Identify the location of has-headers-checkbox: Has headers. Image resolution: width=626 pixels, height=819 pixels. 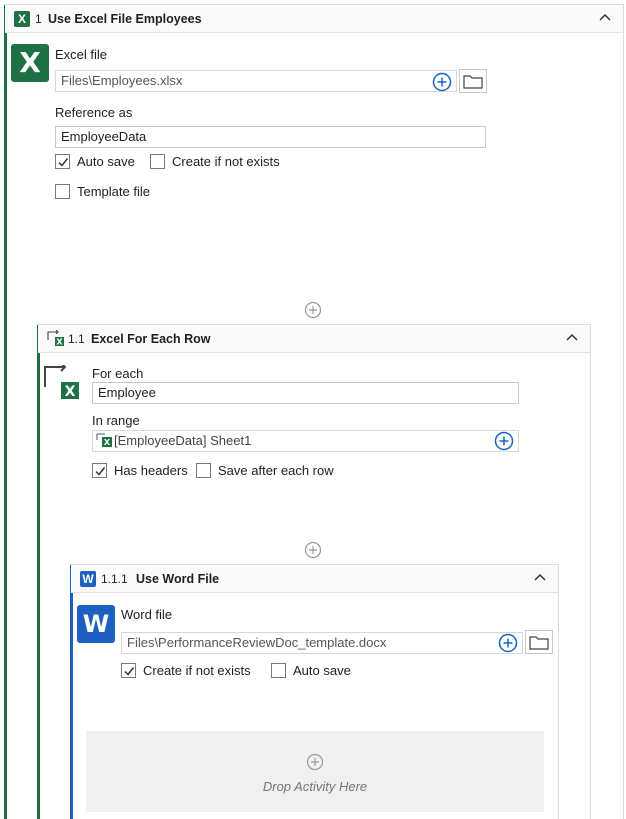
(140, 470).